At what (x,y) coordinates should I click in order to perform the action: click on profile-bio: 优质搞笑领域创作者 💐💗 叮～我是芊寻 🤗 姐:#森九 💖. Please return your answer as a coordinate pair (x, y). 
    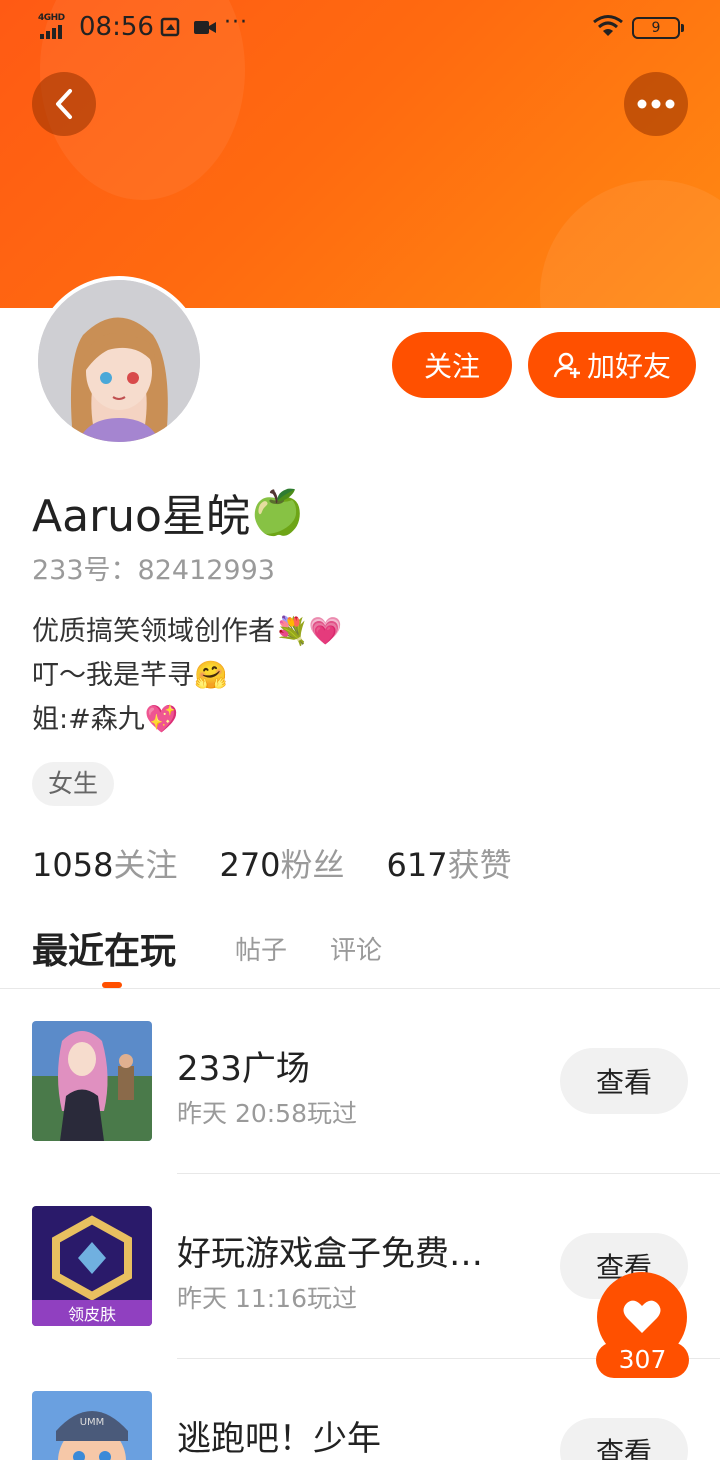
    Looking at the image, I should click on (187, 676).